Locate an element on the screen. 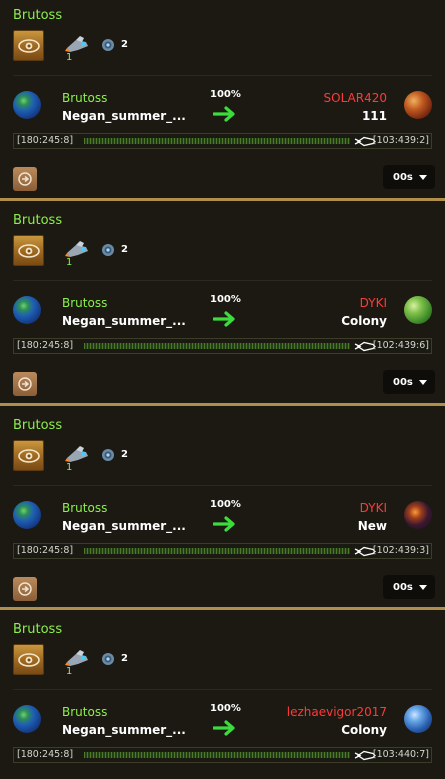  travel-track: [180:245:8] [103:439:2] is located at coordinates (222, 141).